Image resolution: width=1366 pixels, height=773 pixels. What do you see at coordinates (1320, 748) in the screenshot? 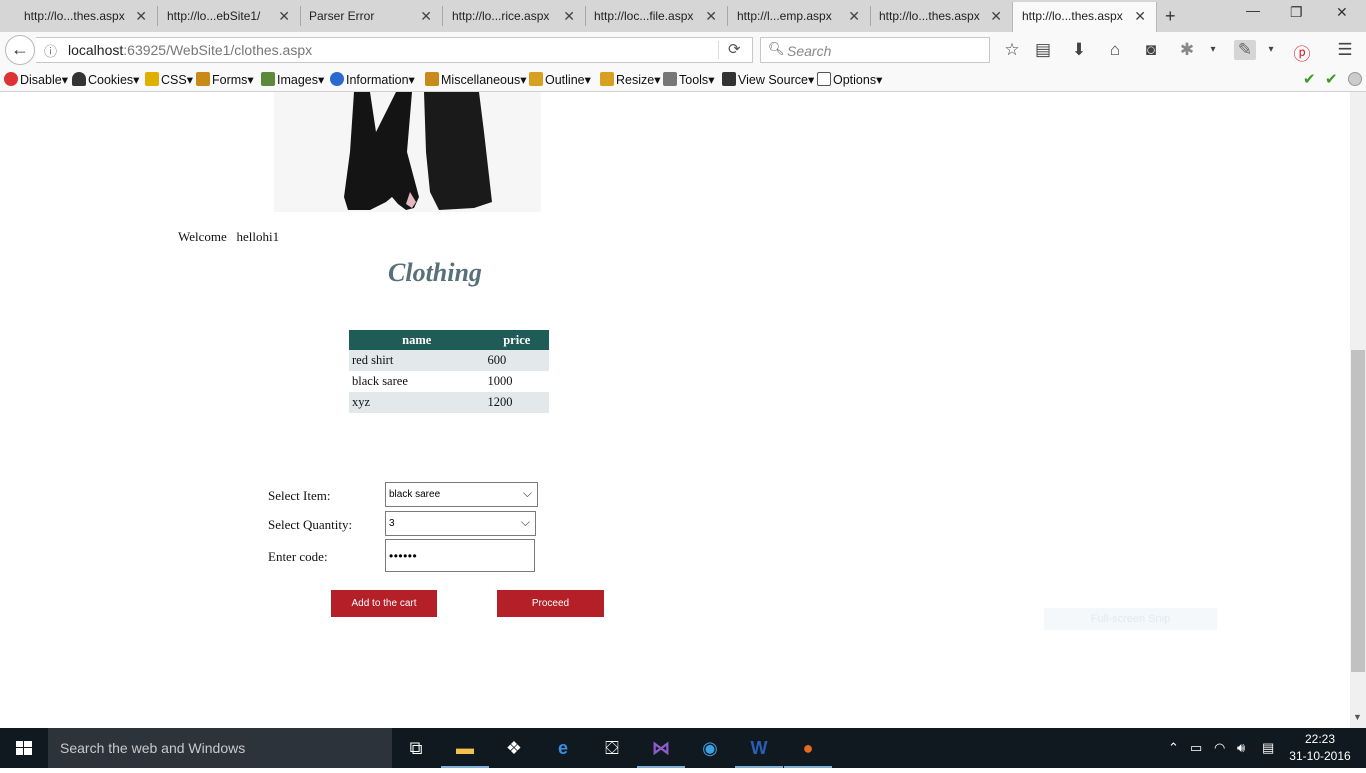
I see `taskbar-clock: 22:23 31-10-2016` at bounding box center [1320, 748].